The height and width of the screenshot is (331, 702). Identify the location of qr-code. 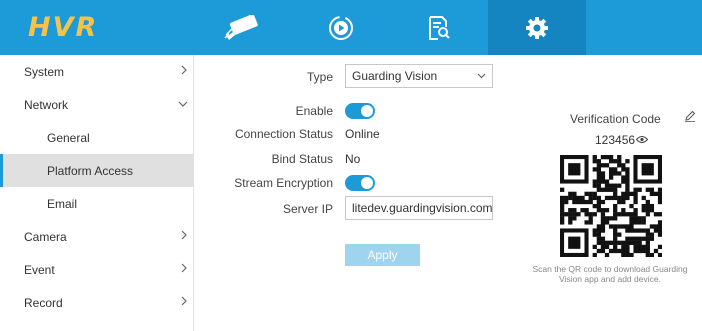
(611, 206).